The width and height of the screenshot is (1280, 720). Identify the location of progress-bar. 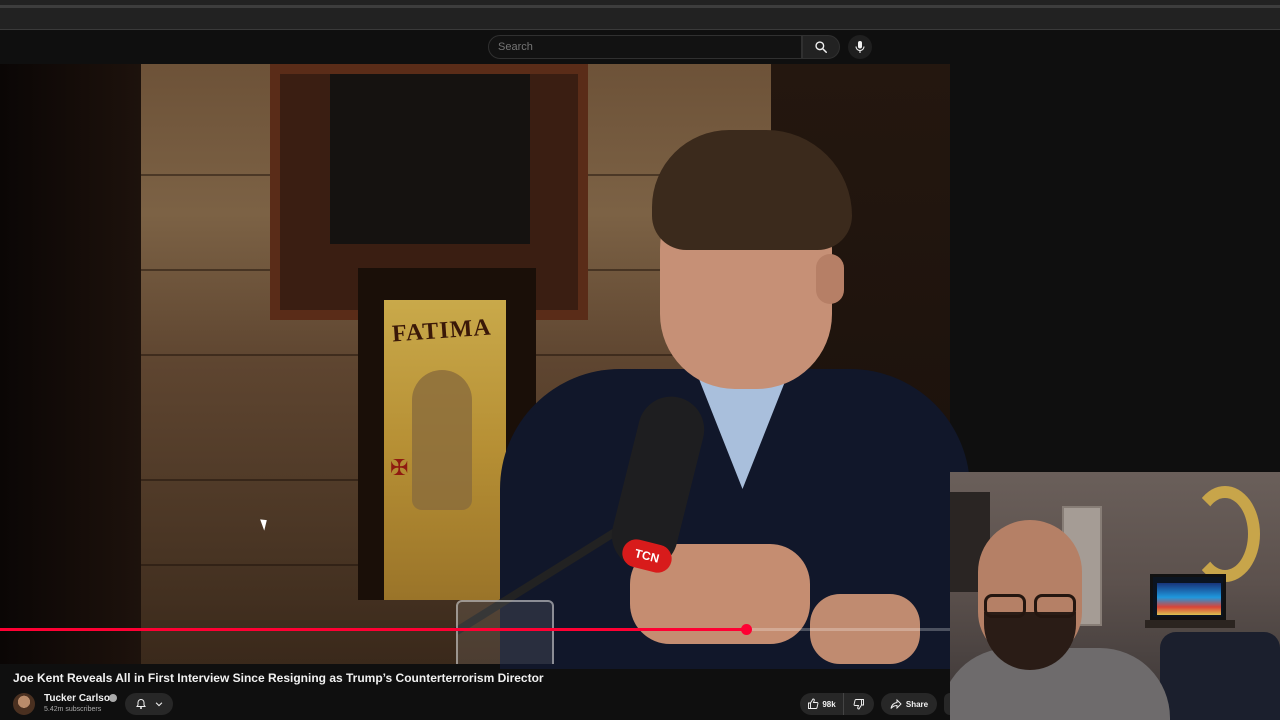
(475, 629).